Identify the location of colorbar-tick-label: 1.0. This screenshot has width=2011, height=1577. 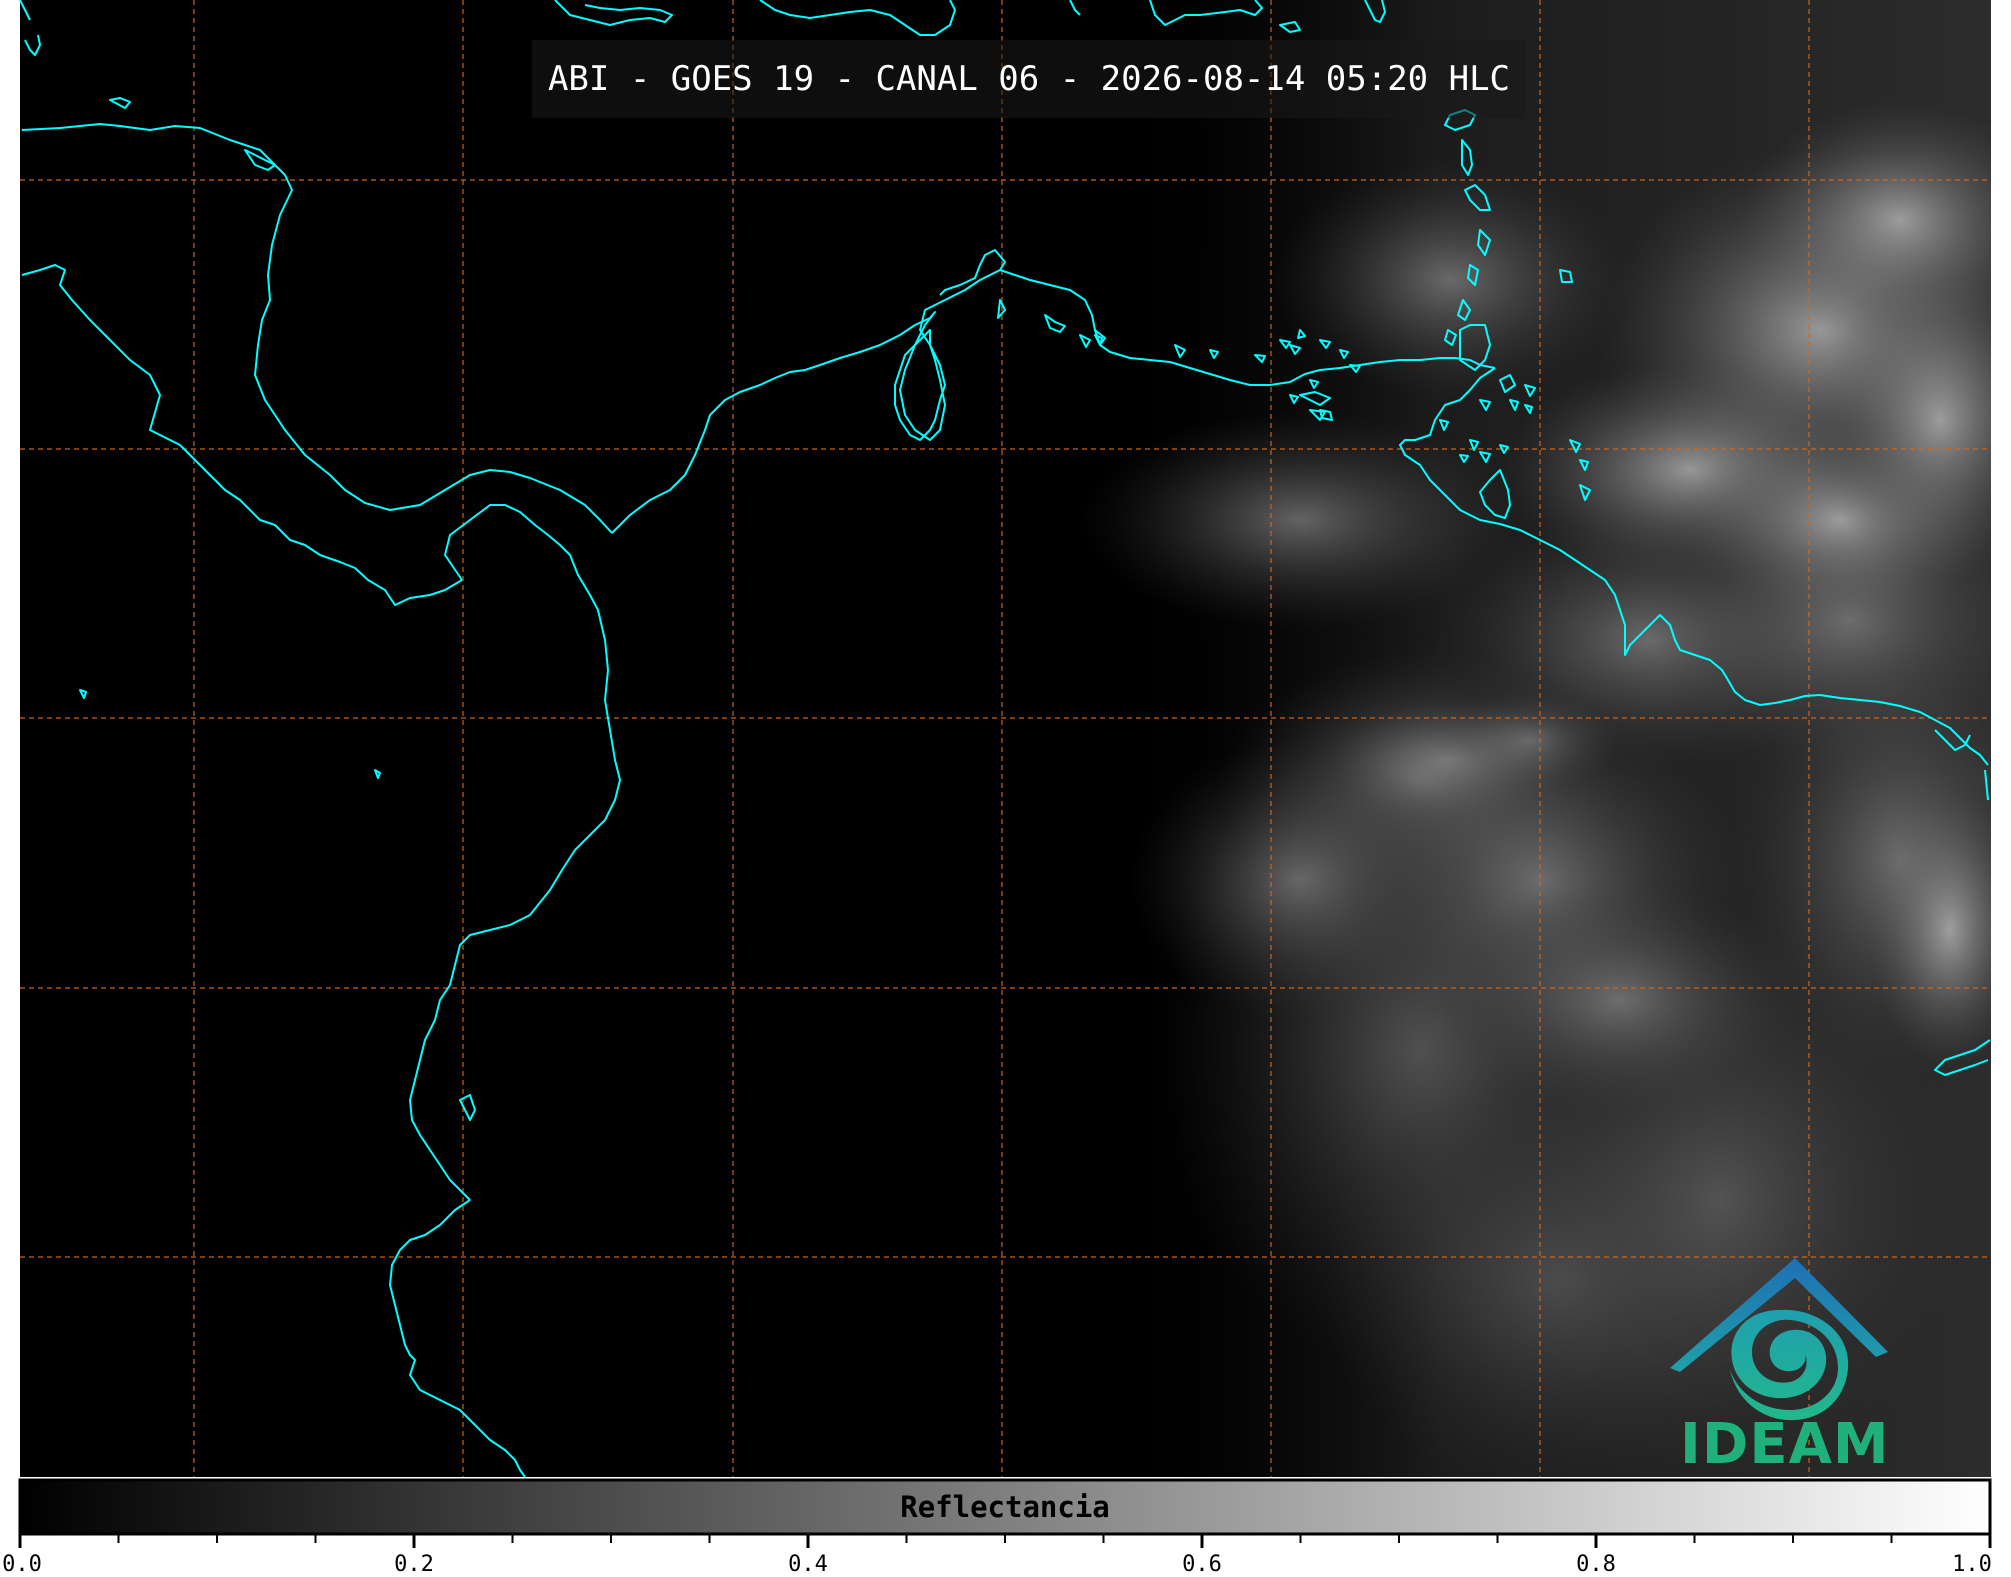
(1972, 1564).